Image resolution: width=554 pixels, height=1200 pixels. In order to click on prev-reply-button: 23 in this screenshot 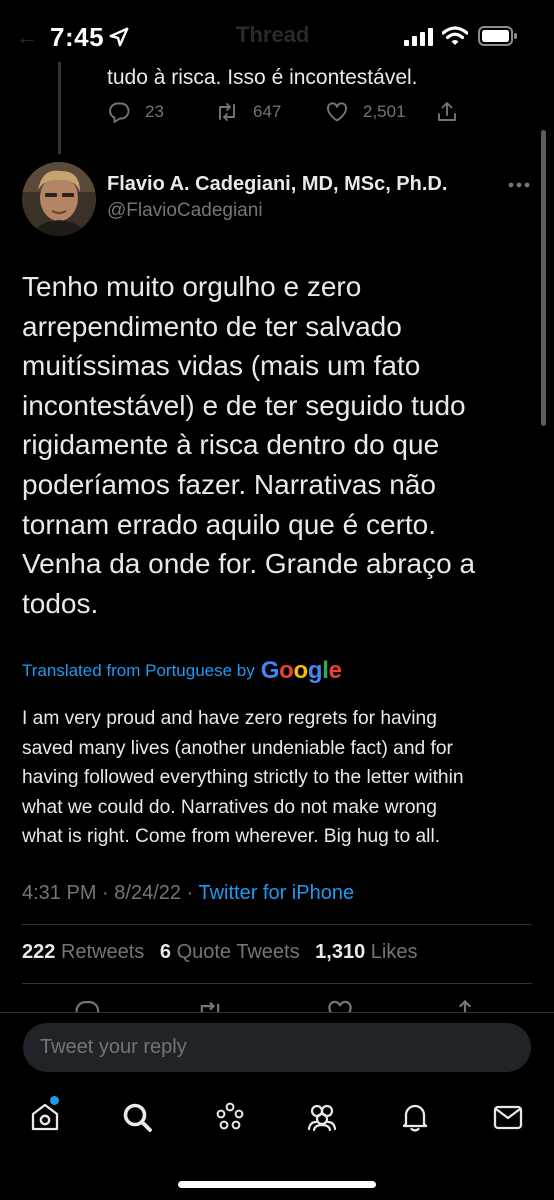, I will do `click(135, 112)`.